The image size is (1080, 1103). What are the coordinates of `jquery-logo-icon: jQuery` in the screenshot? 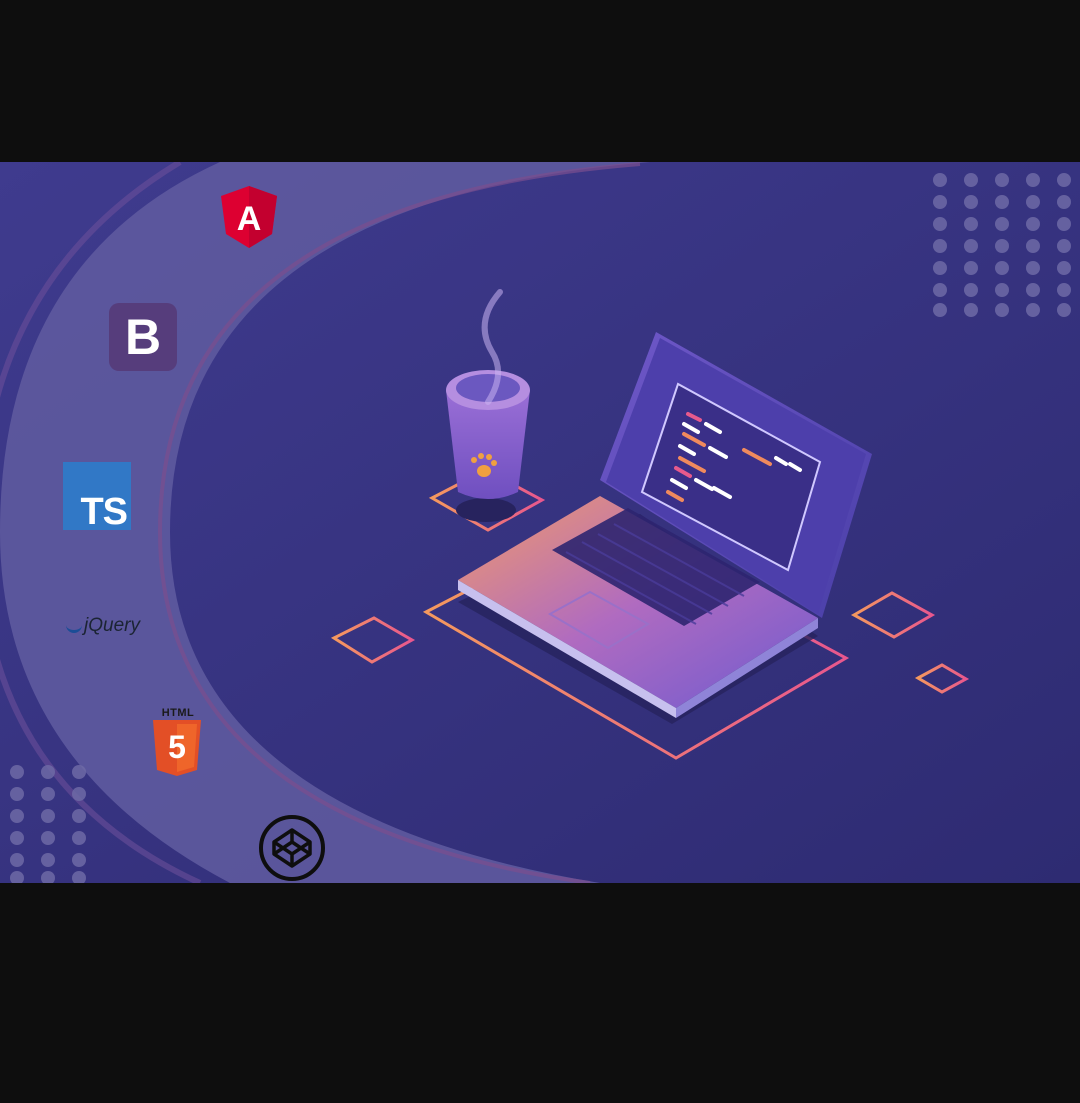 It's located at (111, 626).